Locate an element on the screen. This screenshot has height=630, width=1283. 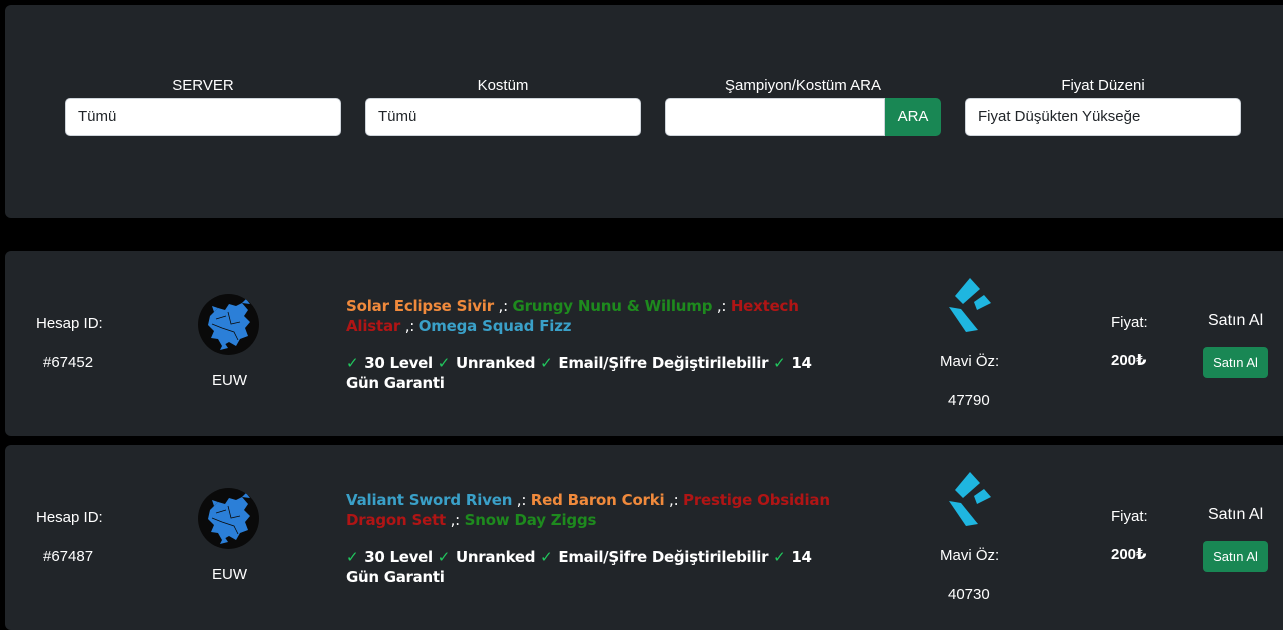
skin-name: Snow Day Ziggs is located at coordinates (530, 520).